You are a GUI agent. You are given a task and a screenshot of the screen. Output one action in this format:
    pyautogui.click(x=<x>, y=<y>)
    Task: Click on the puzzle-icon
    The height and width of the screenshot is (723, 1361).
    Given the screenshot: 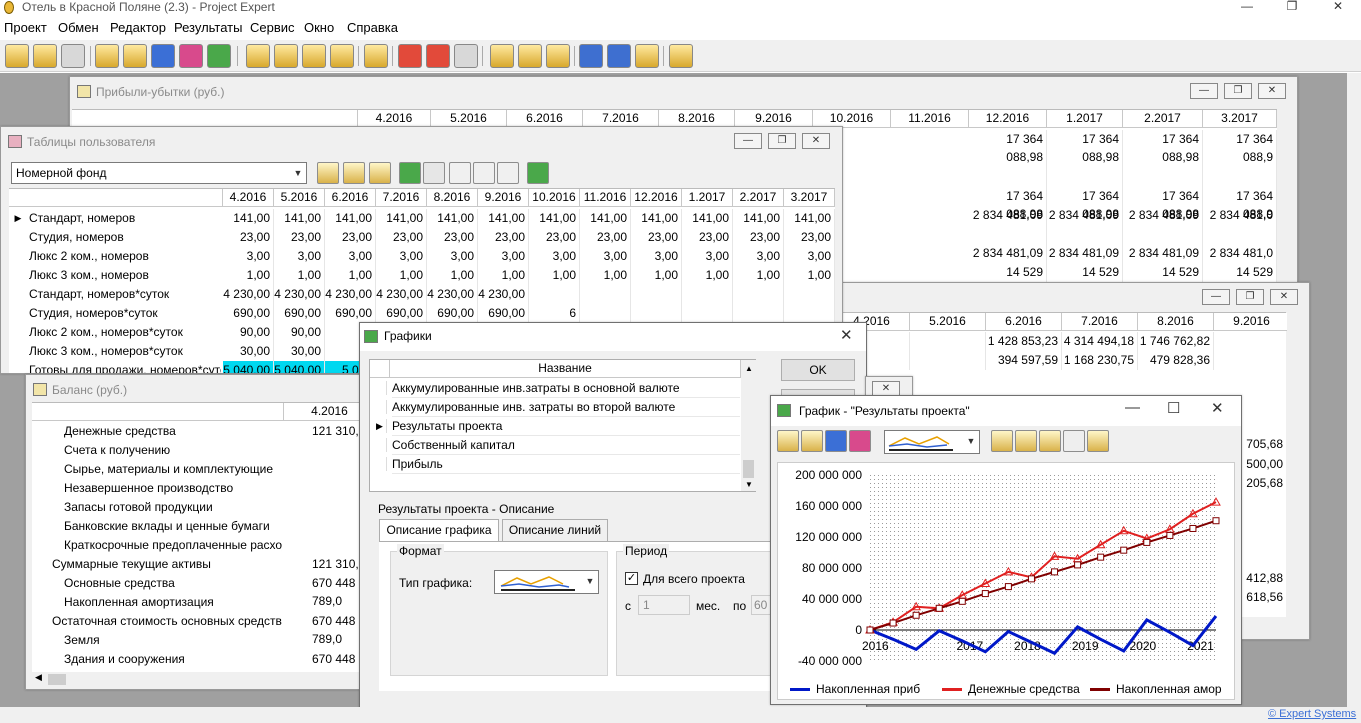 What is the action you would take?
    pyautogui.click(x=258, y=56)
    